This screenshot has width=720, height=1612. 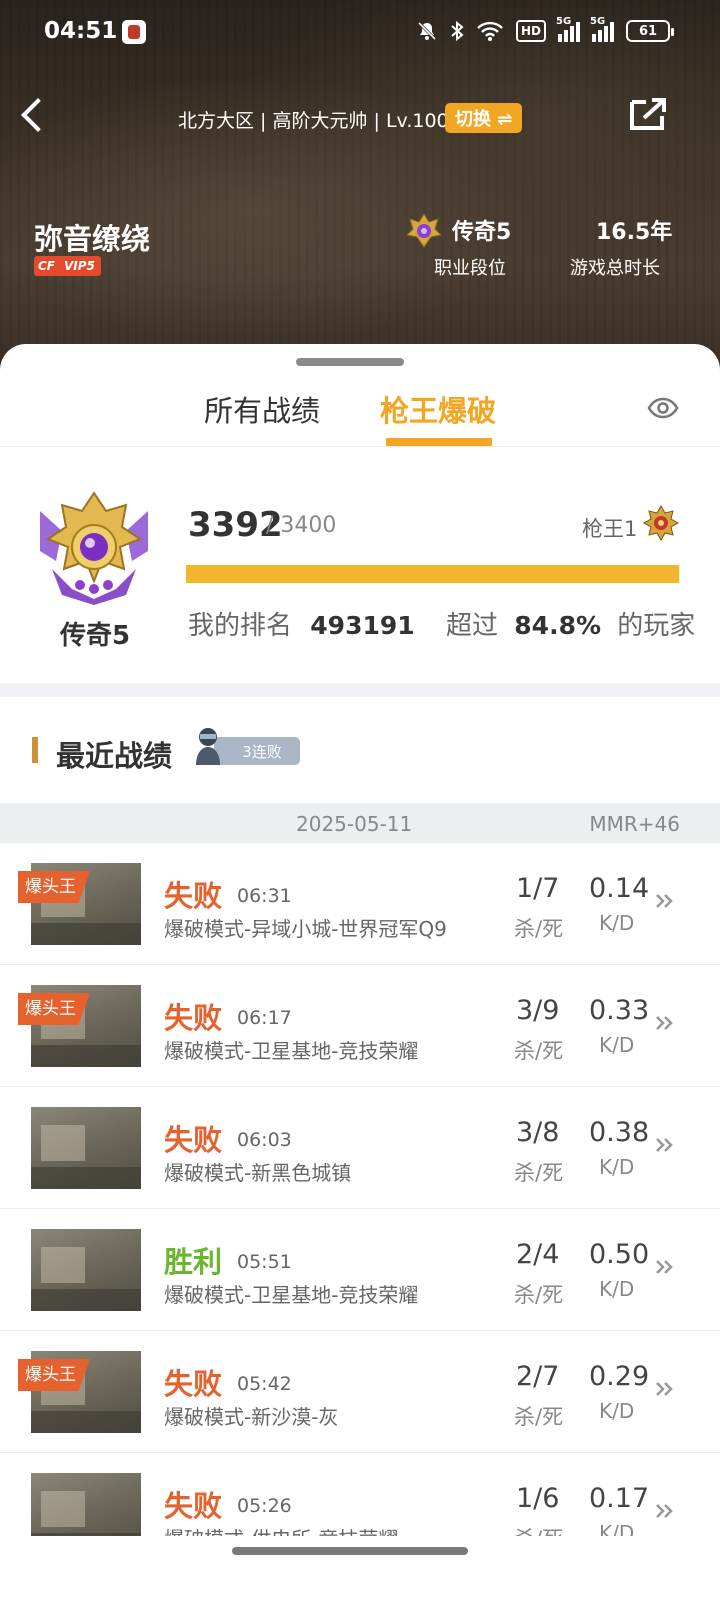 What do you see at coordinates (354, 824) in the screenshot?
I see `match-date: 2025-05-11` at bounding box center [354, 824].